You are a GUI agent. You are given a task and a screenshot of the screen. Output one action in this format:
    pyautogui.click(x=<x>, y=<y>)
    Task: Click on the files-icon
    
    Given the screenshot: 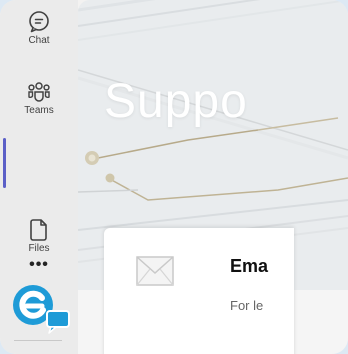 What is the action you would take?
    pyautogui.click(x=39, y=230)
    